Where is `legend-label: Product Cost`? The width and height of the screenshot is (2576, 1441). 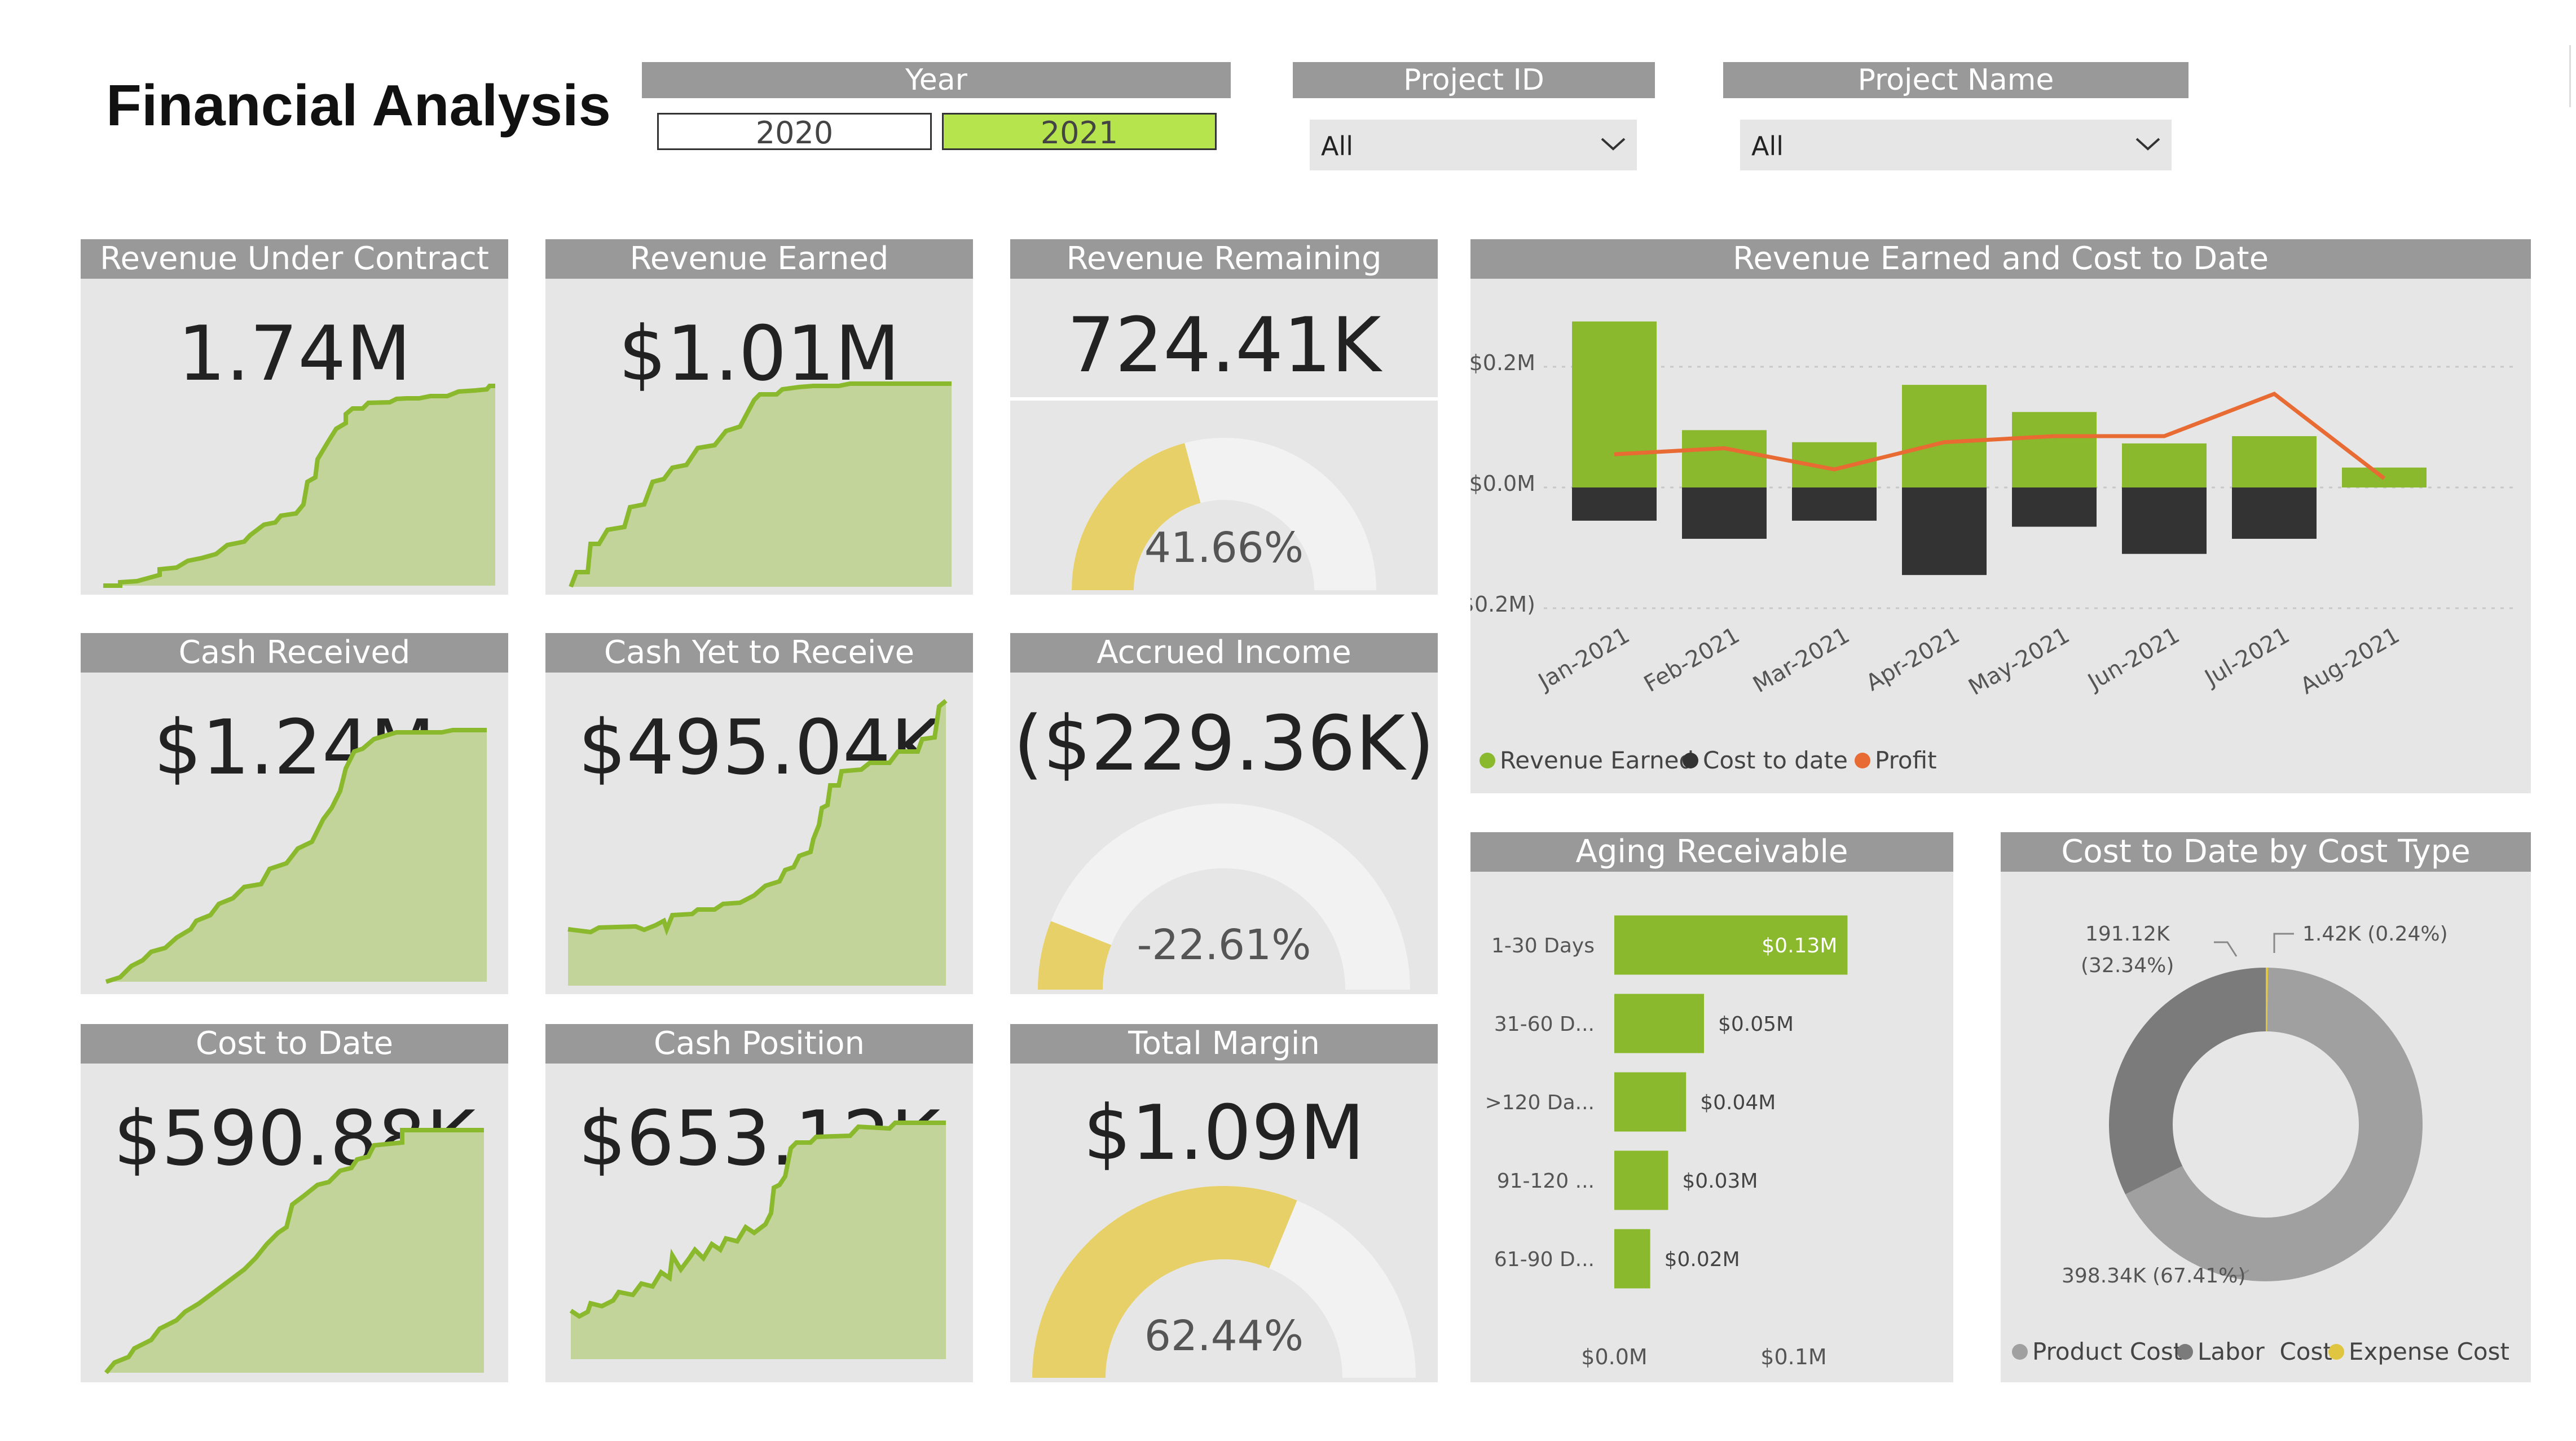 legend-label: Product Cost is located at coordinates (2107, 1351).